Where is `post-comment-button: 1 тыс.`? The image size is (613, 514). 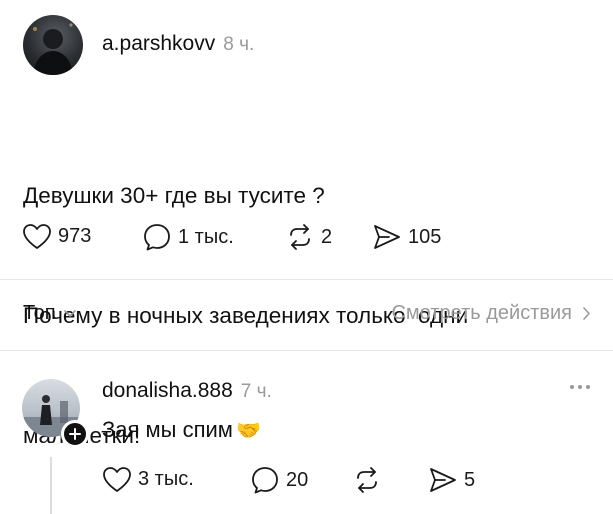
post-comment-button: 1 тыс. is located at coordinates (188, 237).